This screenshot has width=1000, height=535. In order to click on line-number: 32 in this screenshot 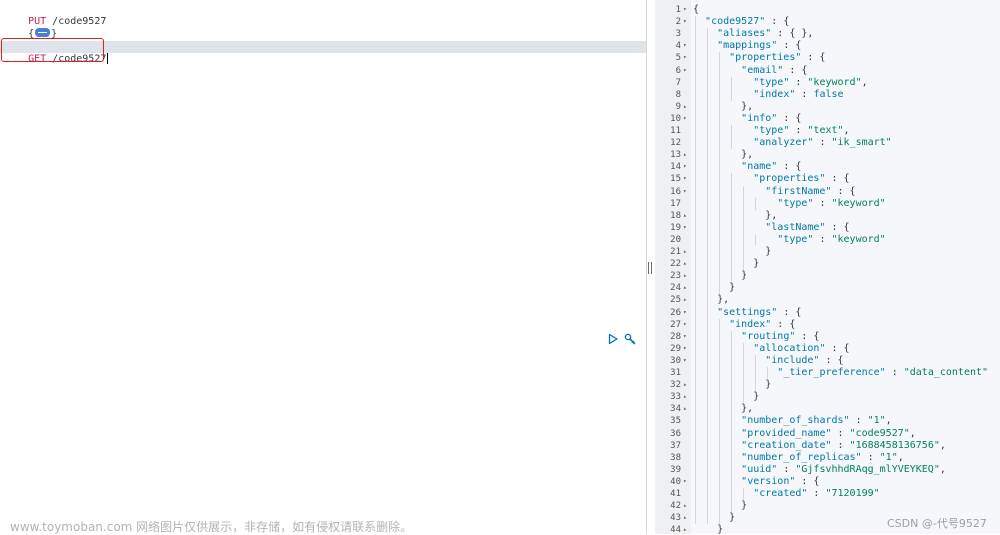, I will do `click(675, 385)`.